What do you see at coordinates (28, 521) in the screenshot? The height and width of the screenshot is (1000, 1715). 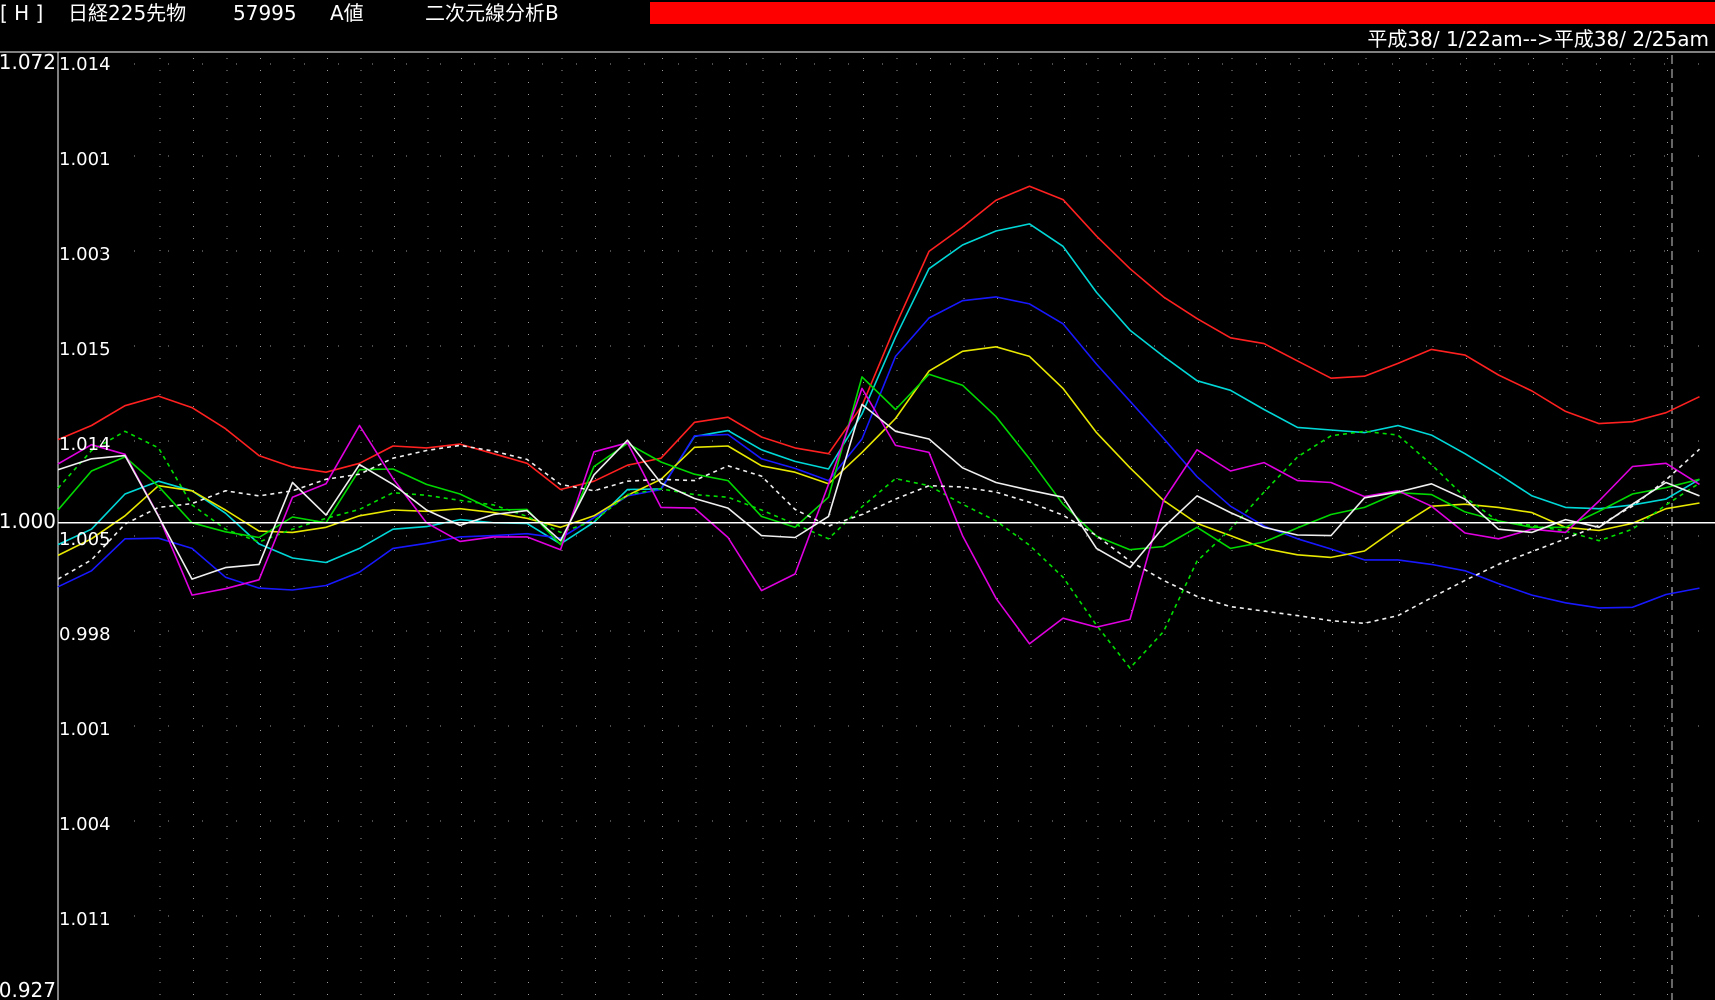 I see `outer-tick-label: 1.000` at bounding box center [28, 521].